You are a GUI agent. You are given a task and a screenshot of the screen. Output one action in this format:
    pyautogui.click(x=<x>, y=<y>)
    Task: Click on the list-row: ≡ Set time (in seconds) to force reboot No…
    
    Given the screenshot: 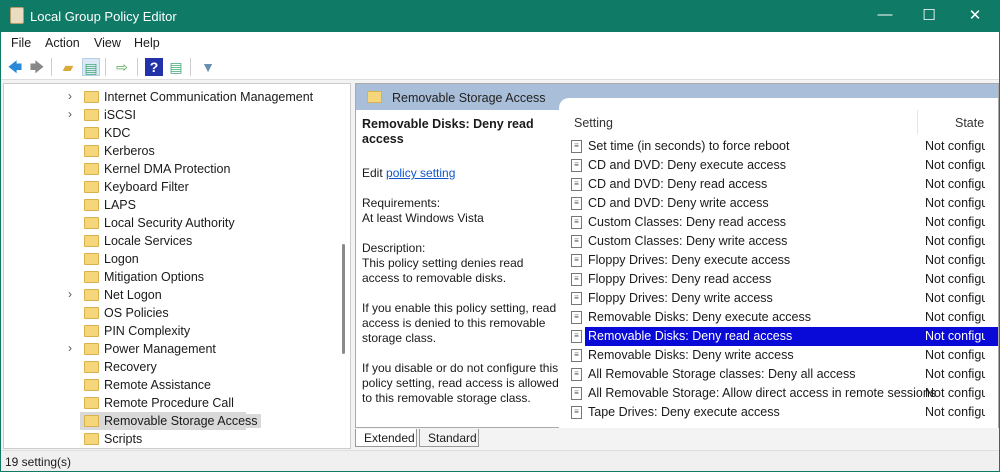 What is the action you would take?
    pyautogui.click(x=778, y=146)
    